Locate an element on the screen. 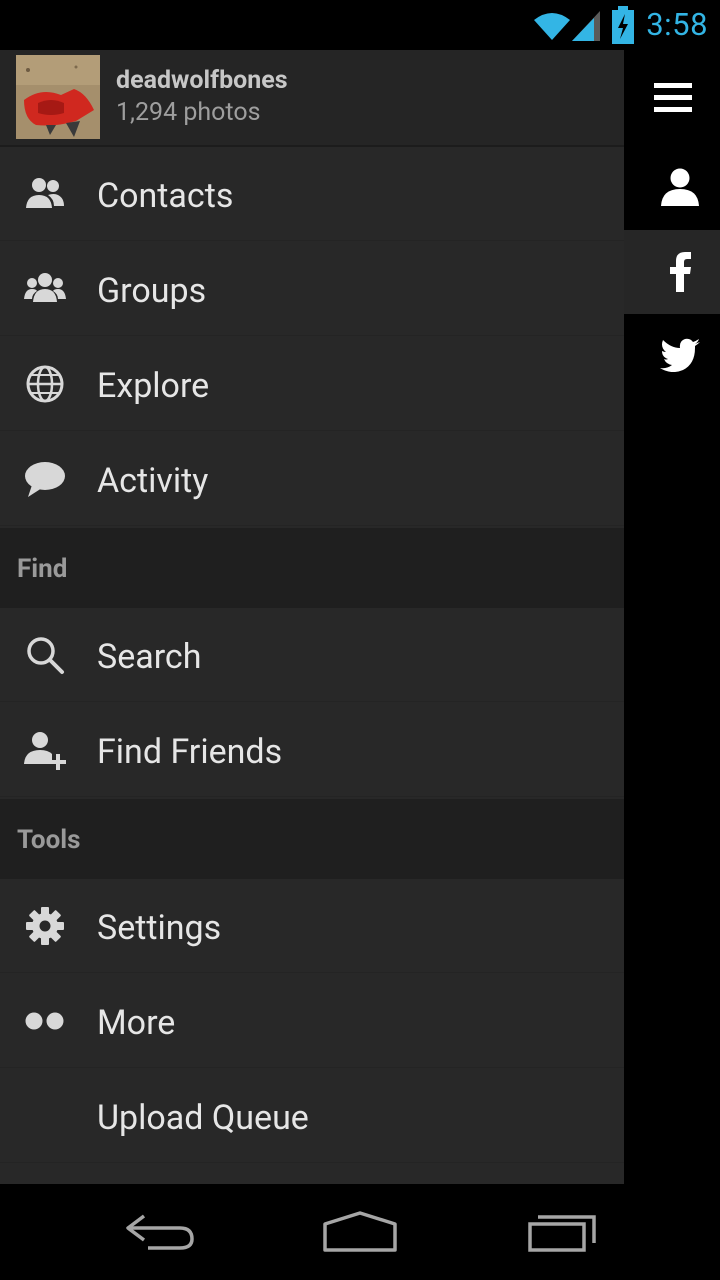 Image resolution: width=720 pixels, height=1280 pixels. menu-item-settings: Settings is located at coordinates (312, 926).